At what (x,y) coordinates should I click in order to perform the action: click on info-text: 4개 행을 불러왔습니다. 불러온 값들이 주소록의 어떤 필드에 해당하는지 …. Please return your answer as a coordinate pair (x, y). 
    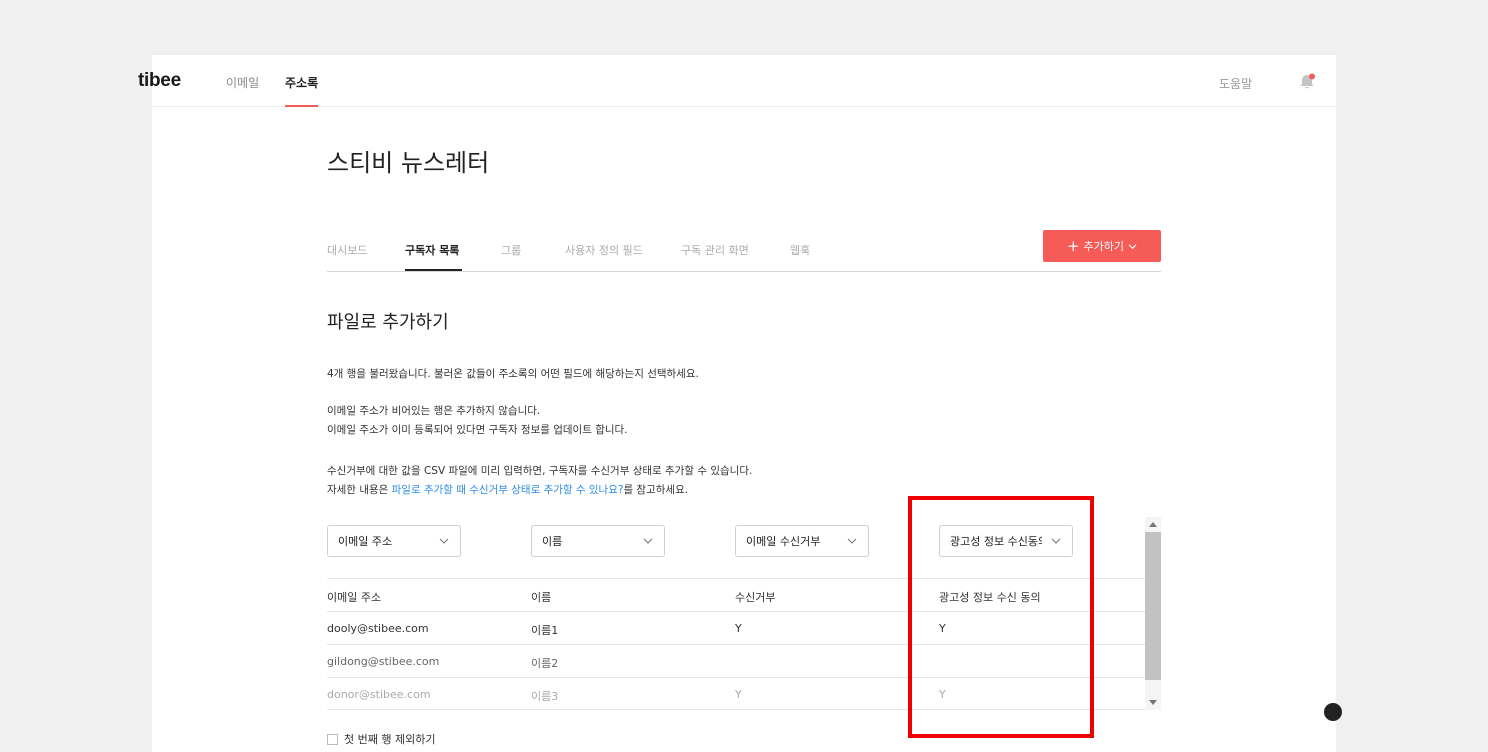
    Looking at the image, I should click on (513, 374).